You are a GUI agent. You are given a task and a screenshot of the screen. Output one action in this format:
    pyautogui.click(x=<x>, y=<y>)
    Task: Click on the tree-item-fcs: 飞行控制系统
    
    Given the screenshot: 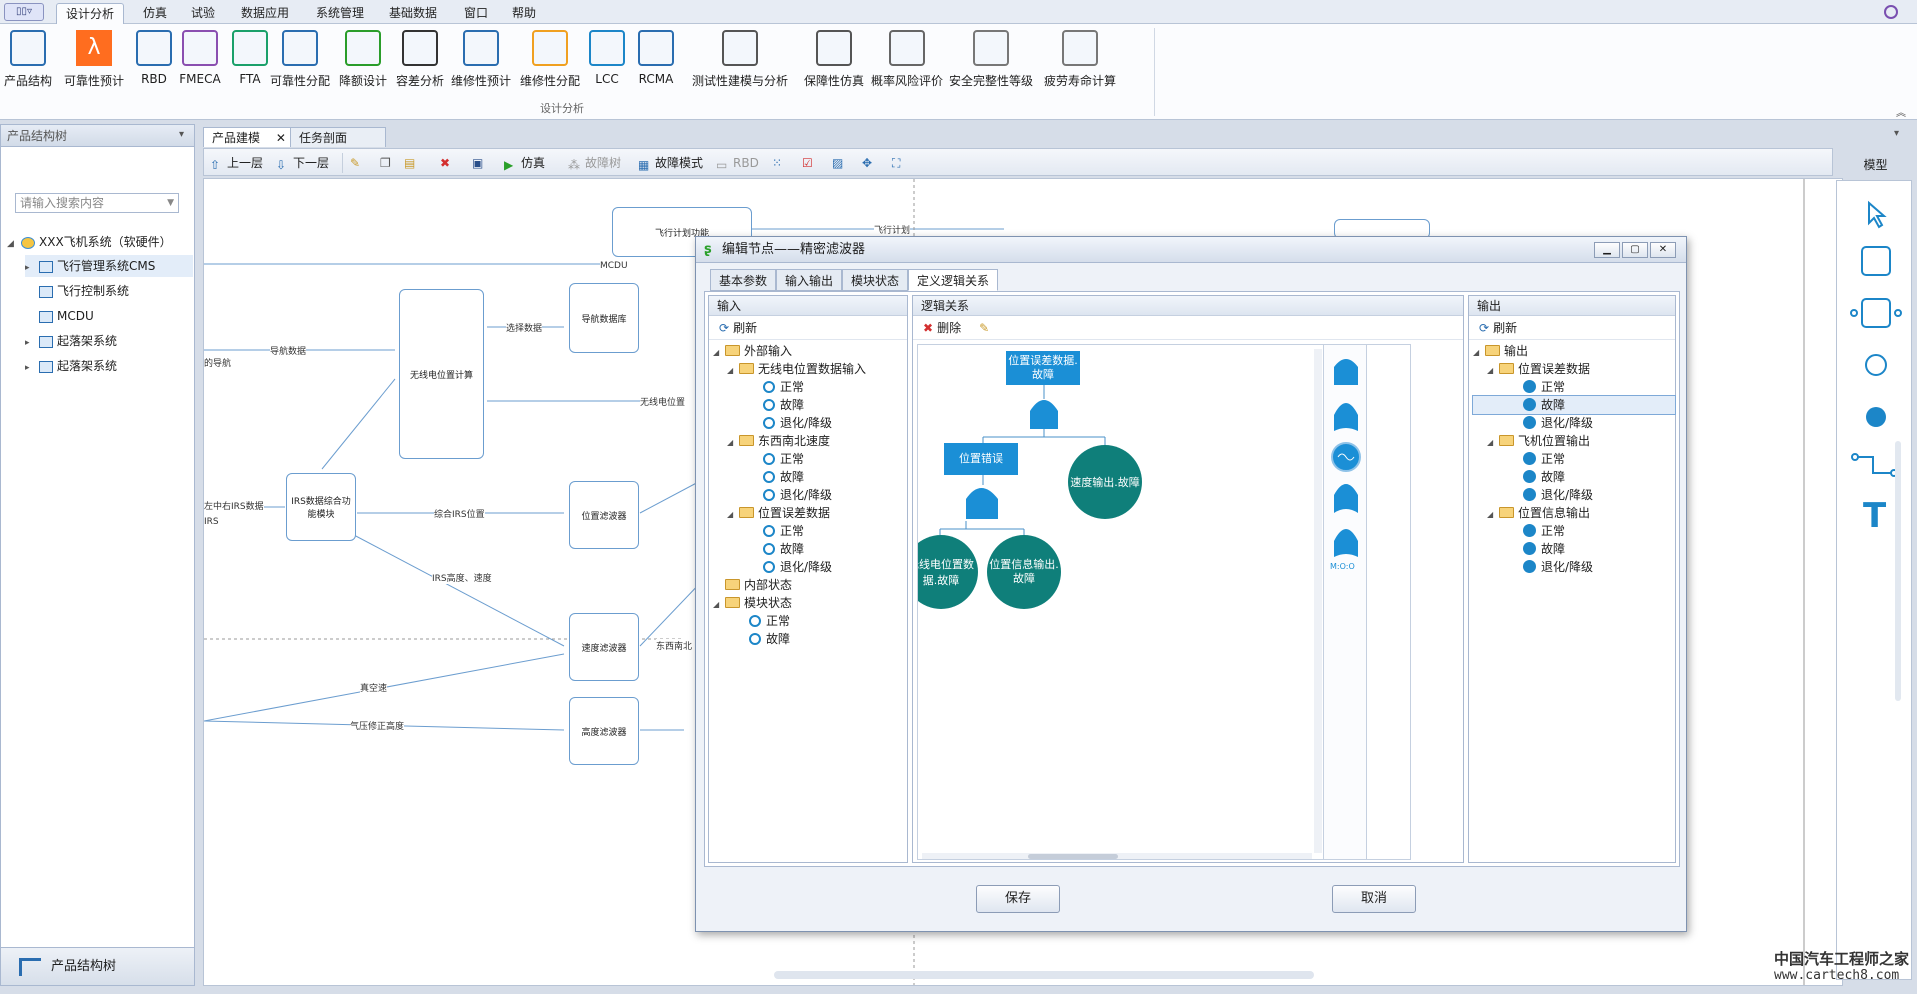 What is the action you would take?
    pyautogui.click(x=77, y=291)
    